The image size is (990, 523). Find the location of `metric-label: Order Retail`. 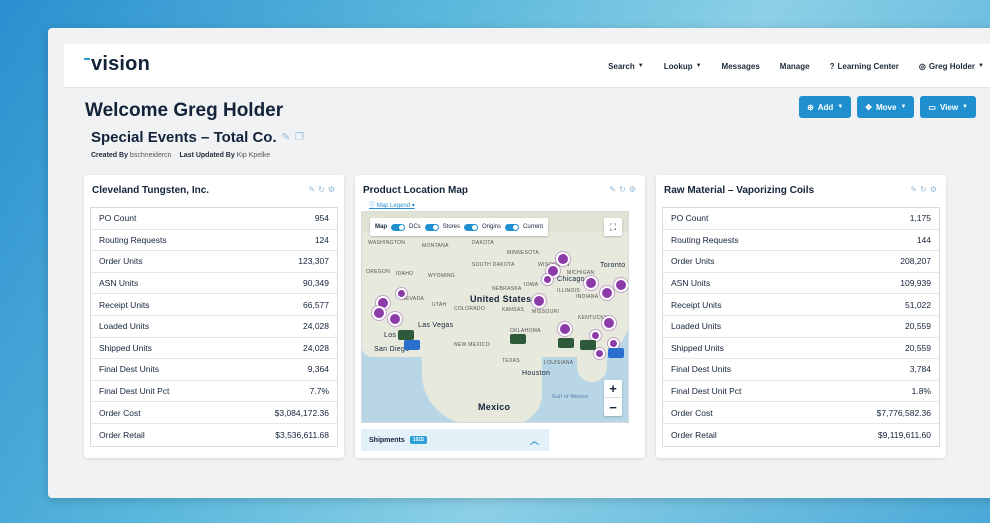

metric-label: Order Retail is located at coordinates (122, 434).